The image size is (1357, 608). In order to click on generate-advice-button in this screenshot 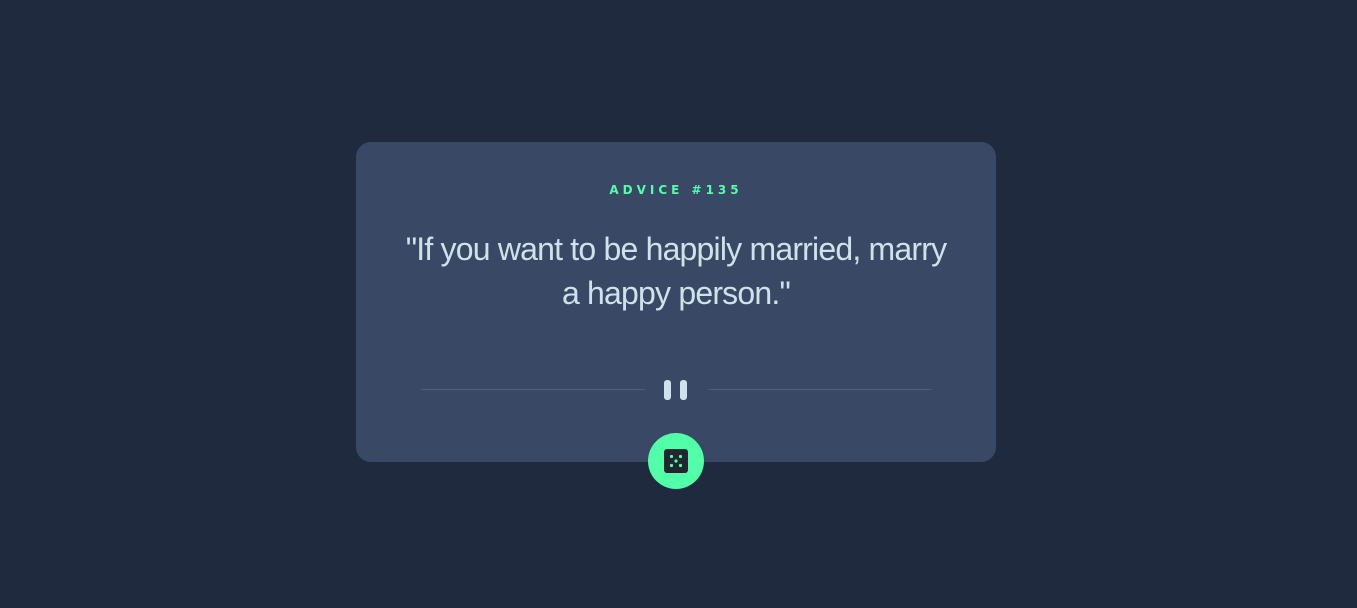, I will do `click(676, 461)`.